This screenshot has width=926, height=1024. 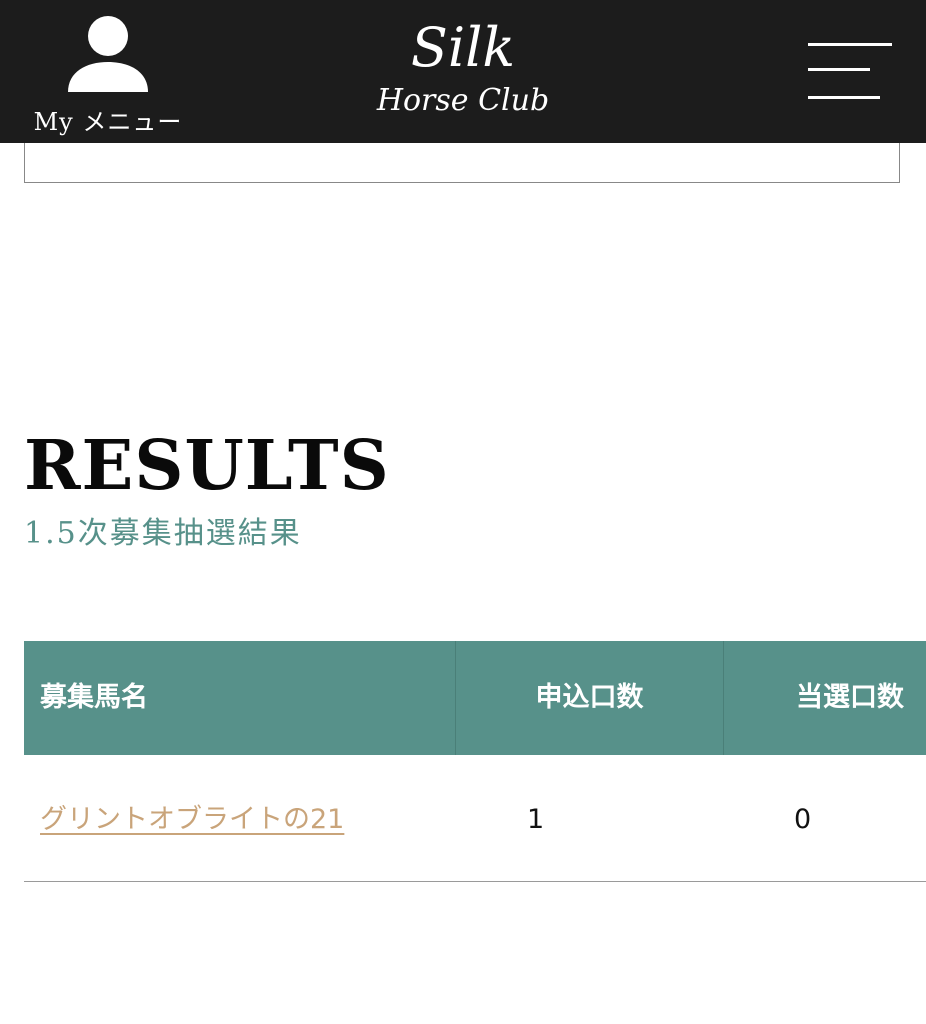 What do you see at coordinates (803, 819) in the screenshot?
I see `won-count-cell: 0` at bounding box center [803, 819].